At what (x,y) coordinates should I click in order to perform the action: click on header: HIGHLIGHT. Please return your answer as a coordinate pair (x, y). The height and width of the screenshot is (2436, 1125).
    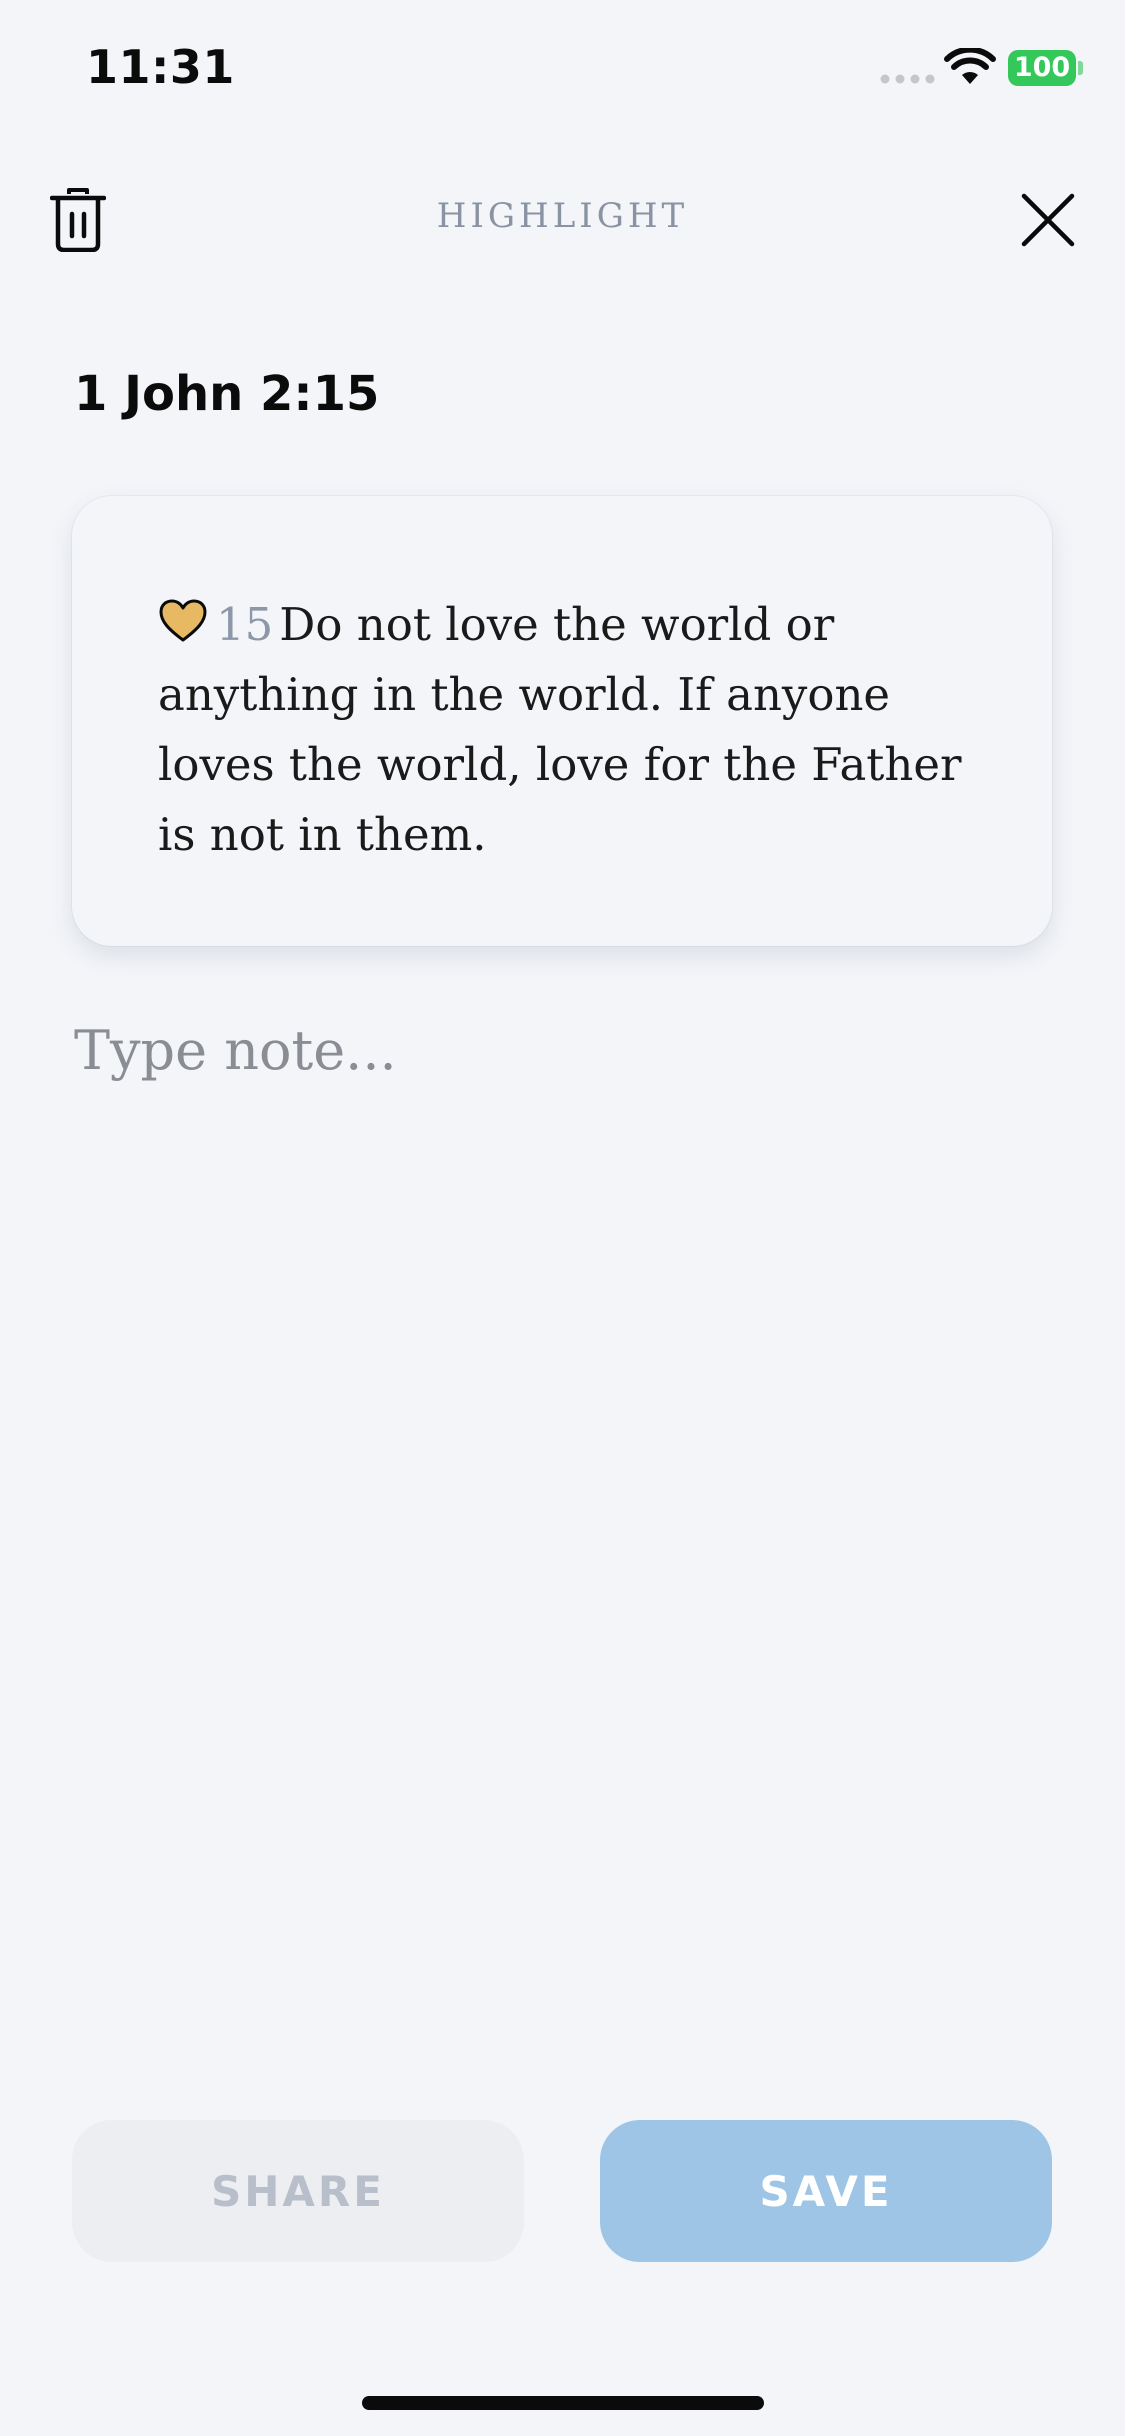
    Looking at the image, I should click on (562, 220).